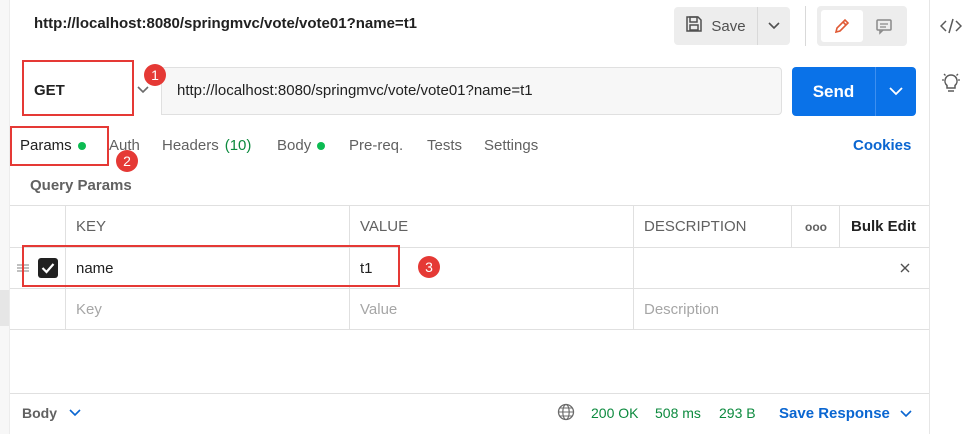 The height and width of the screenshot is (434, 966). Describe the element at coordinates (883, 226) in the screenshot. I see `bulk-edit-button: Bulk Edit` at that location.